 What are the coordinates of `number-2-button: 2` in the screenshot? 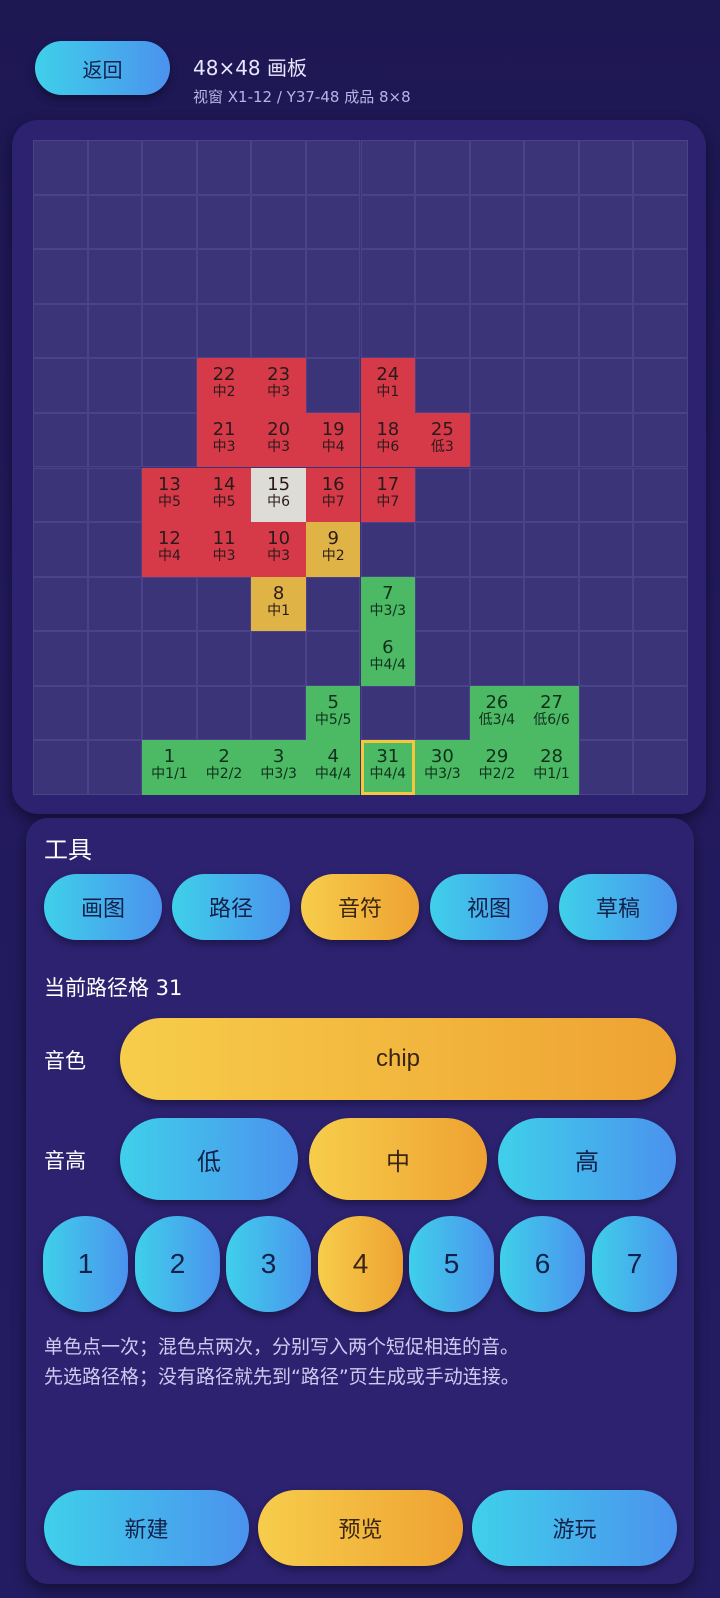 It's located at (177, 1264).